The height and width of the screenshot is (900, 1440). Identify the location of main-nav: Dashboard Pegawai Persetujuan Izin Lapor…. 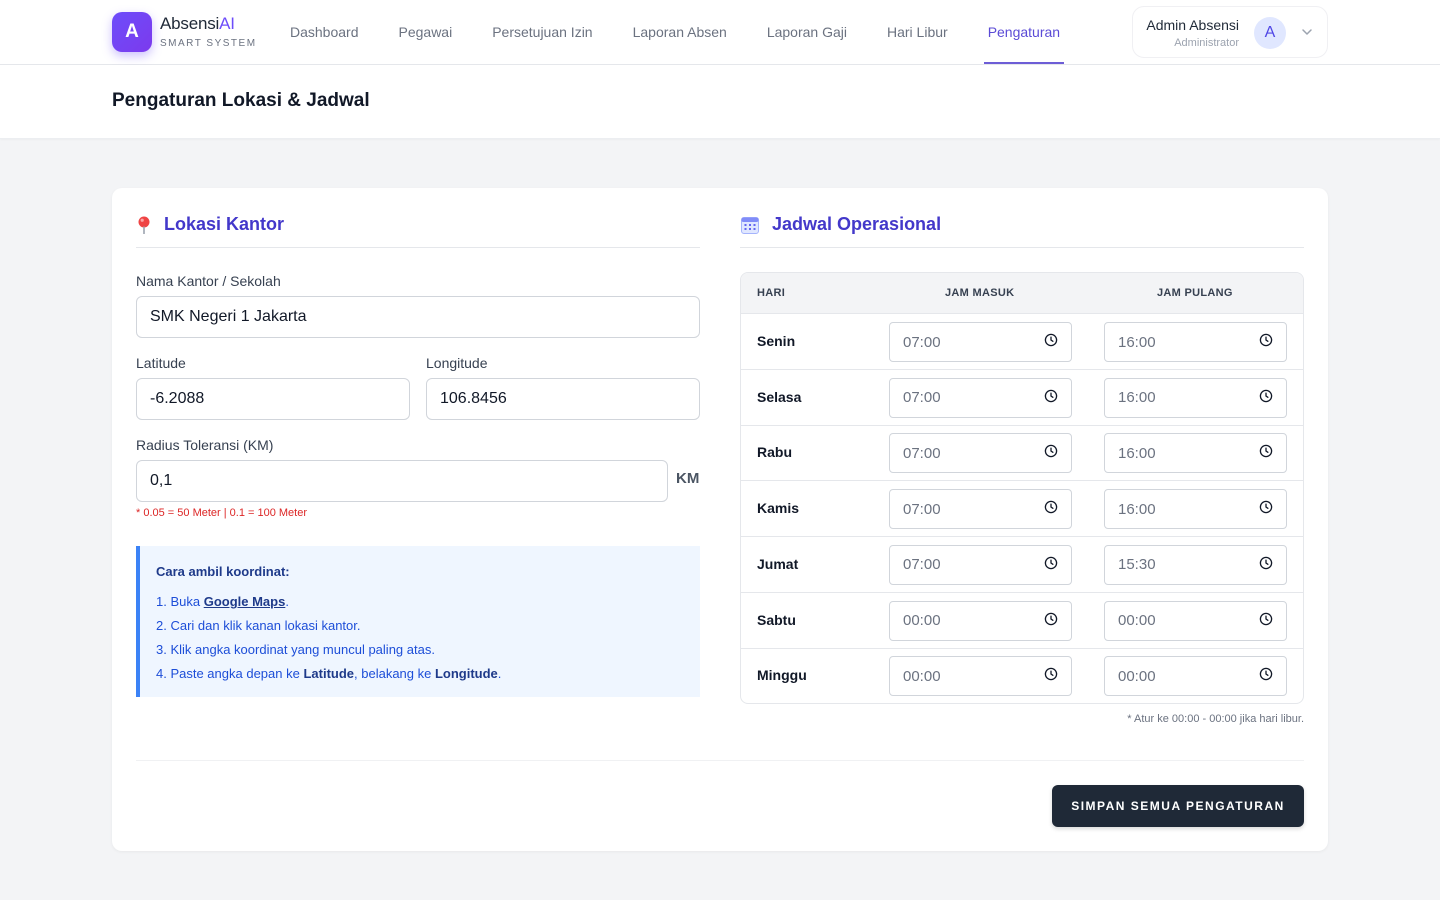
(675, 32).